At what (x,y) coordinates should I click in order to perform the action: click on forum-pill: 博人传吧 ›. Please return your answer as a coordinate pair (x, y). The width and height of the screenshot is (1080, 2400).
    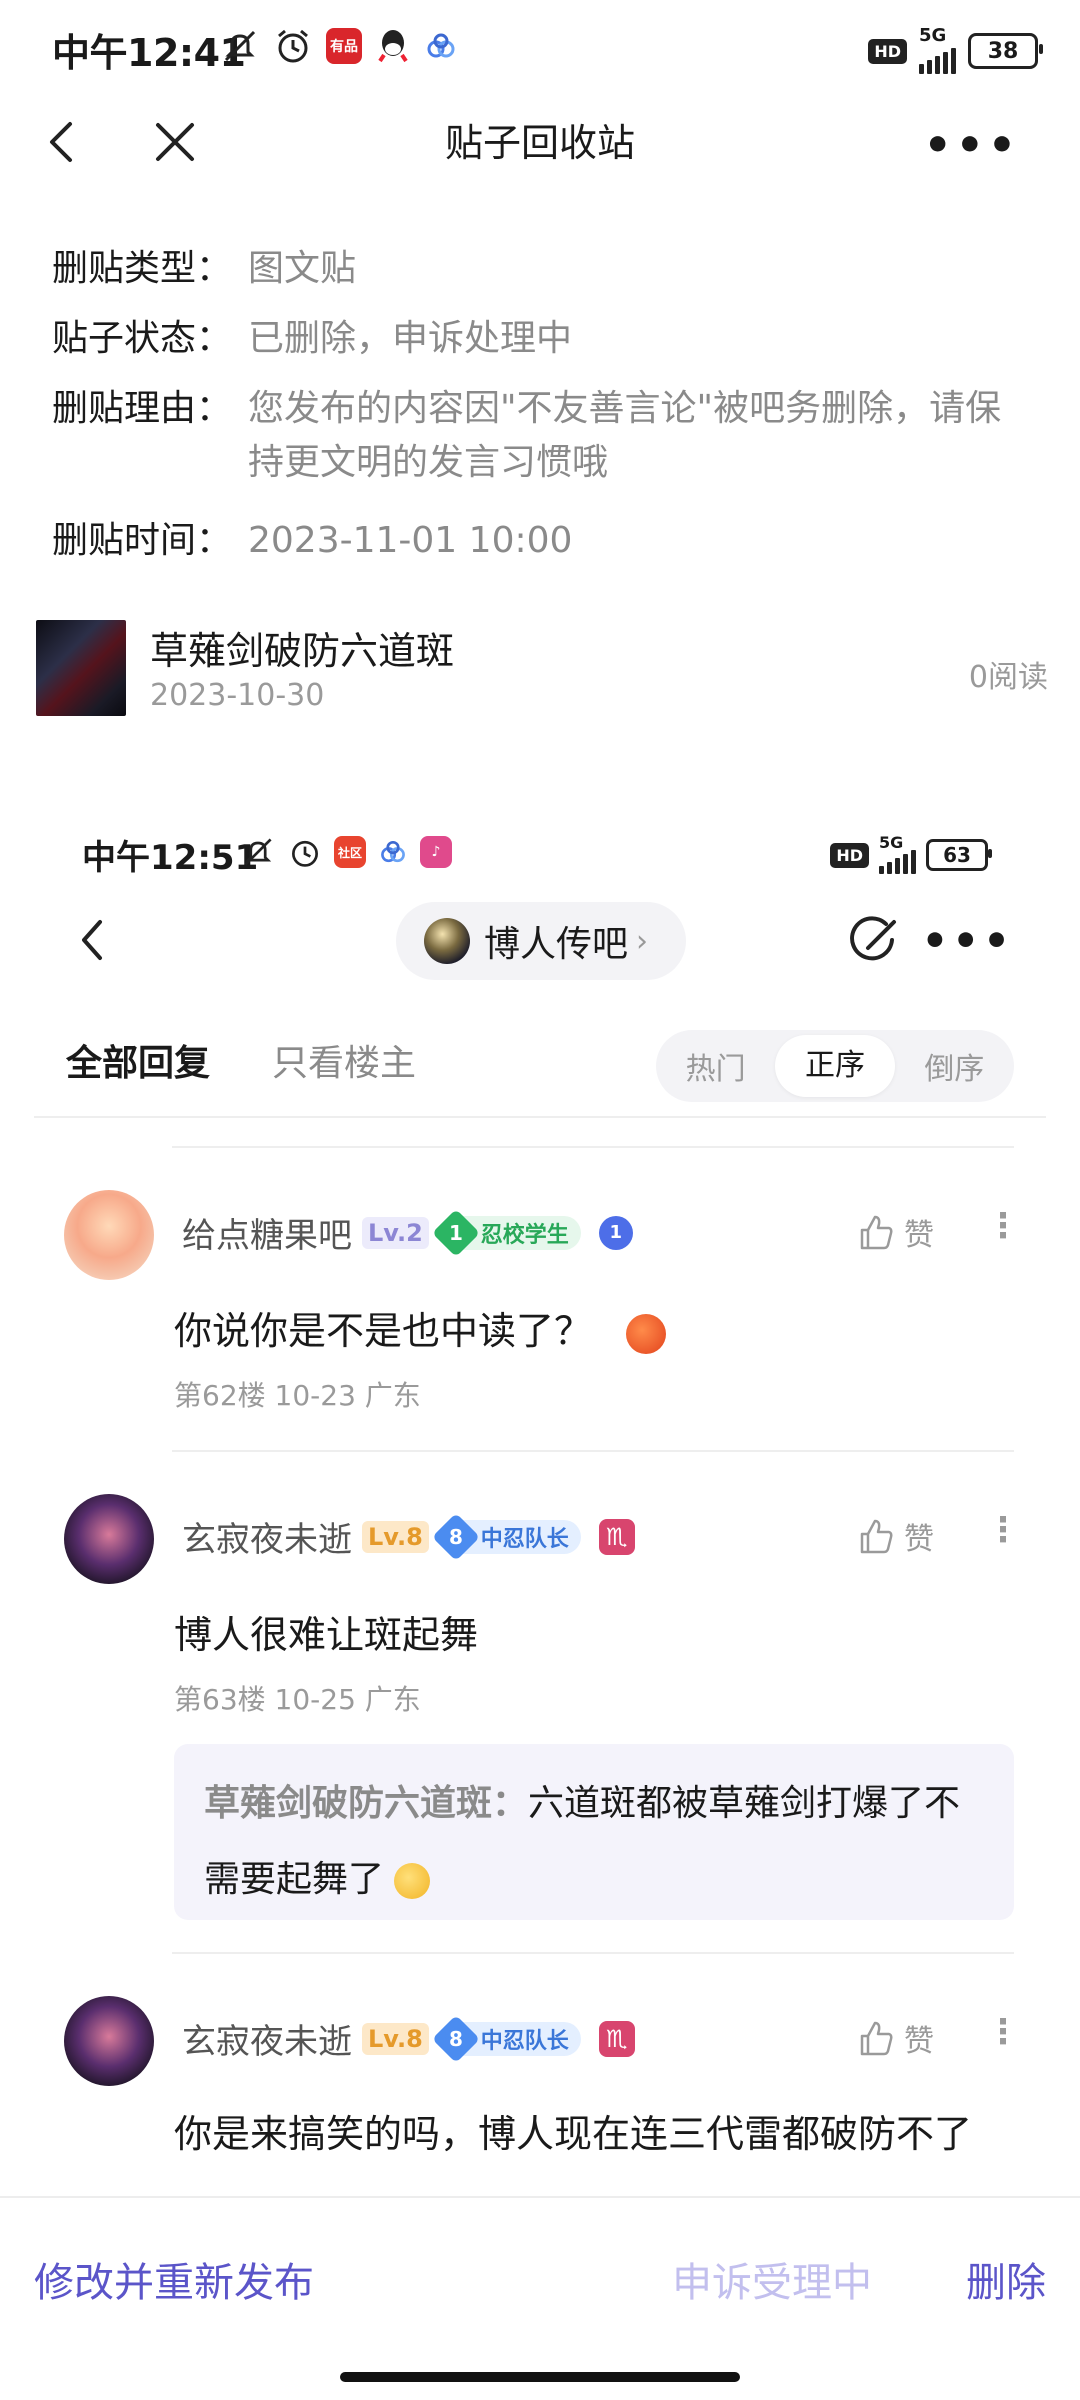
    Looking at the image, I should click on (541, 941).